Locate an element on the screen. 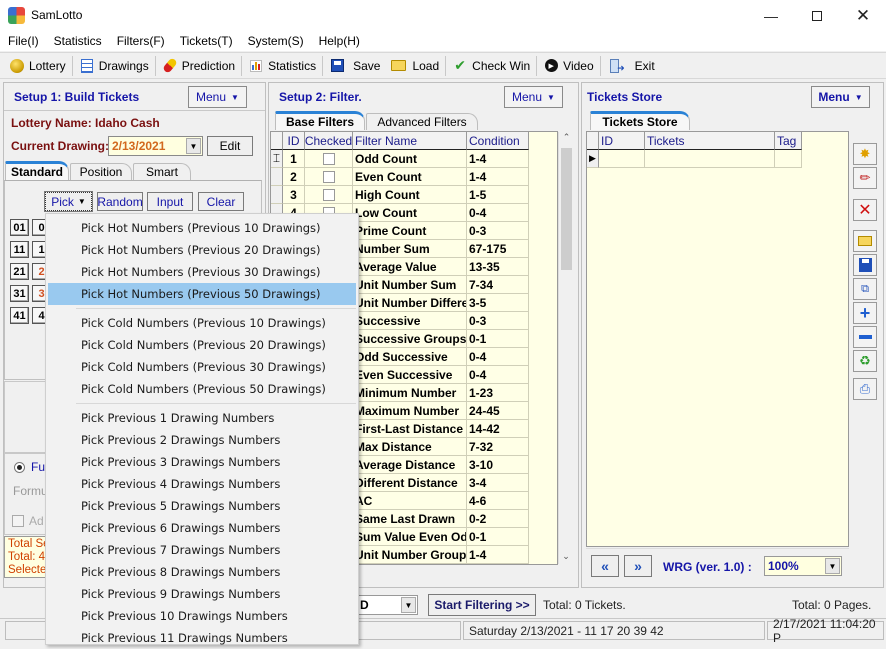  previous-page-button: « is located at coordinates (605, 566).